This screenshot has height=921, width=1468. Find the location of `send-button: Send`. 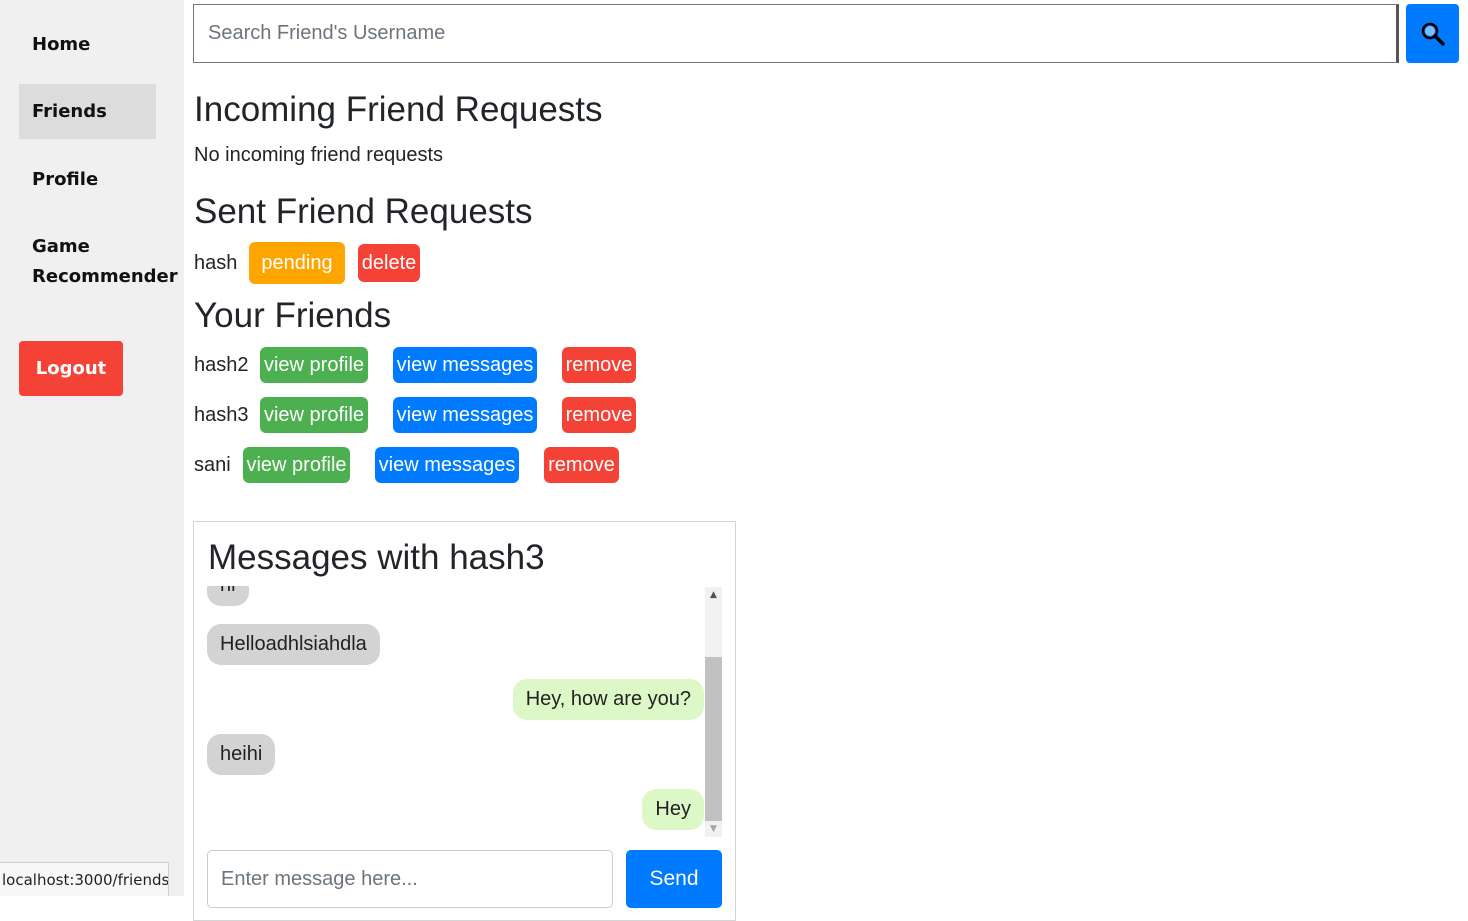

send-button: Send is located at coordinates (674, 879).